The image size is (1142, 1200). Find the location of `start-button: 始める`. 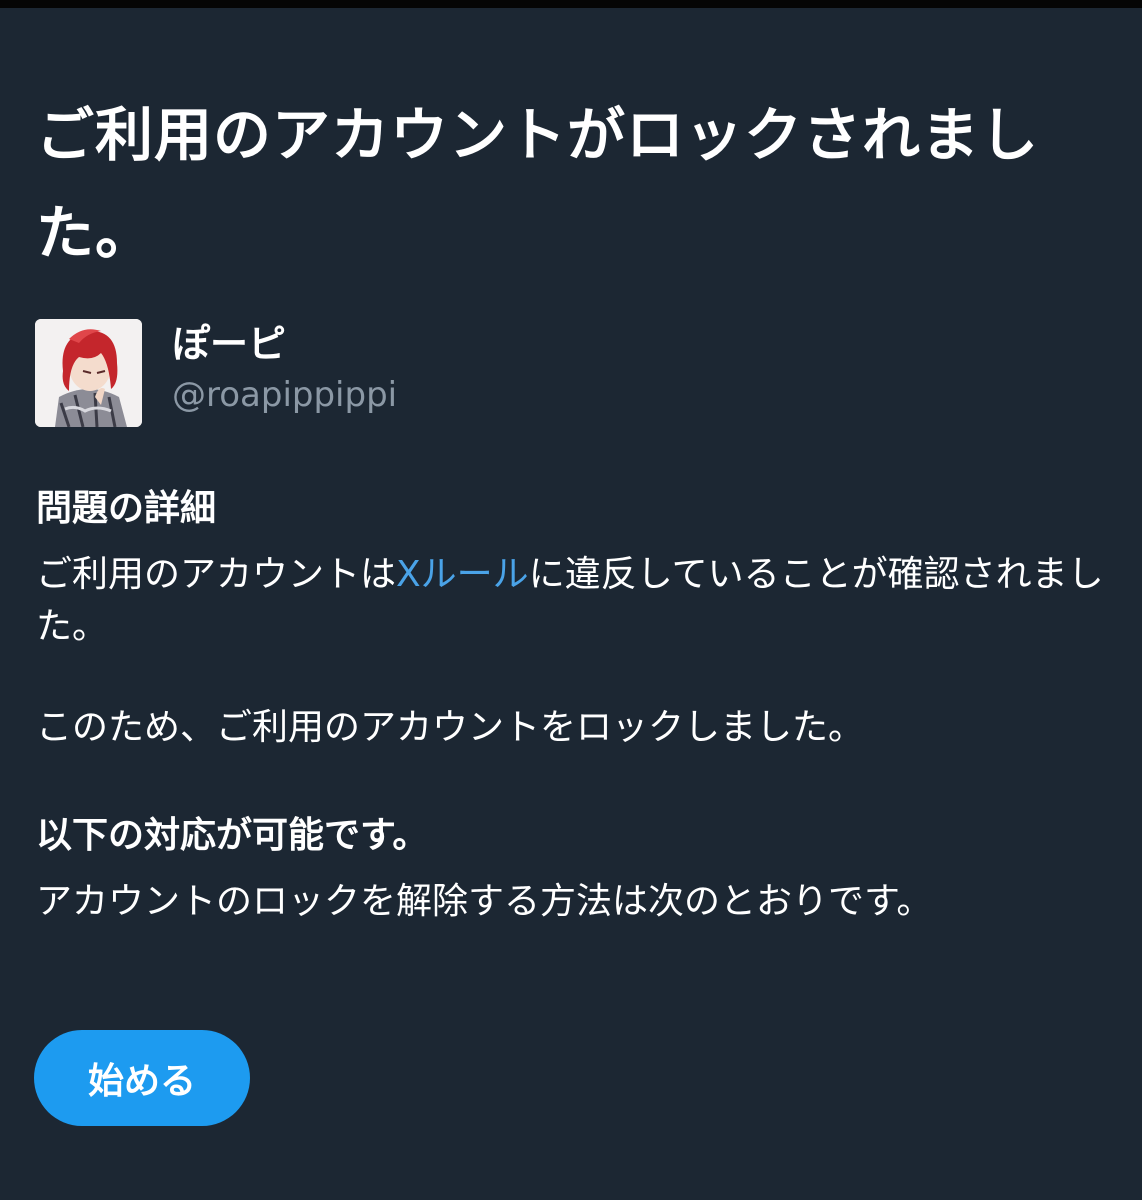

start-button: 始める is located at coordinates (142, 1078).